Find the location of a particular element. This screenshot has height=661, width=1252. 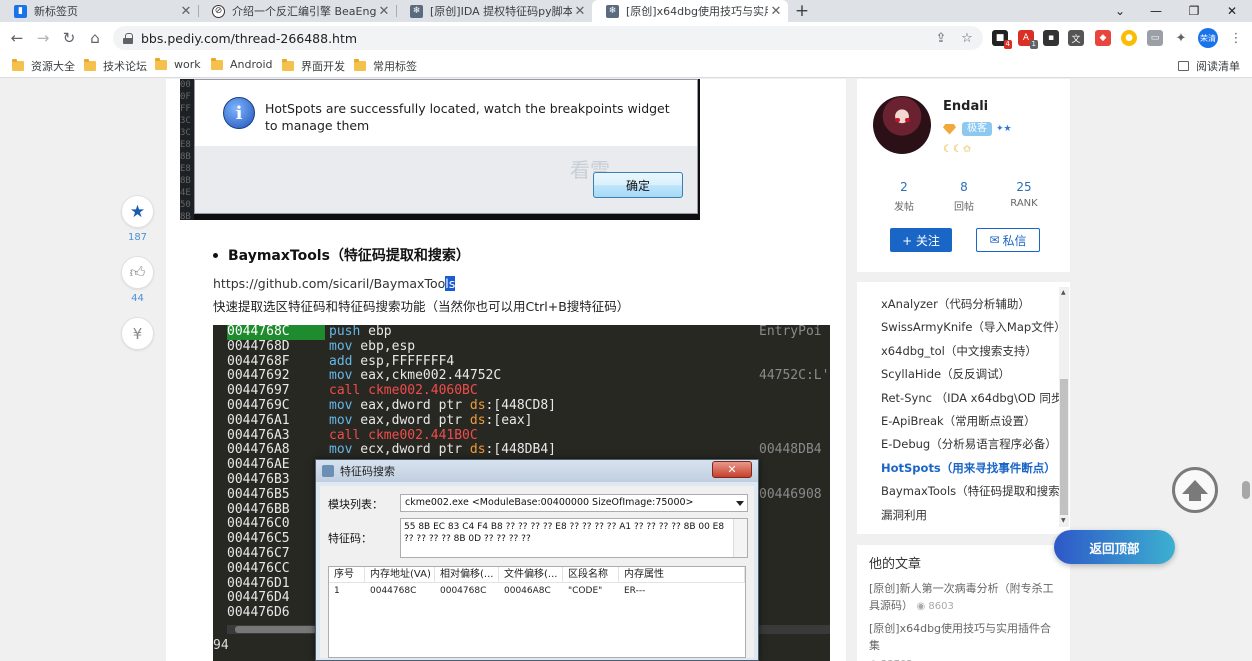

toc-item: 漏洞利用 is located at coordinates (970, 515).